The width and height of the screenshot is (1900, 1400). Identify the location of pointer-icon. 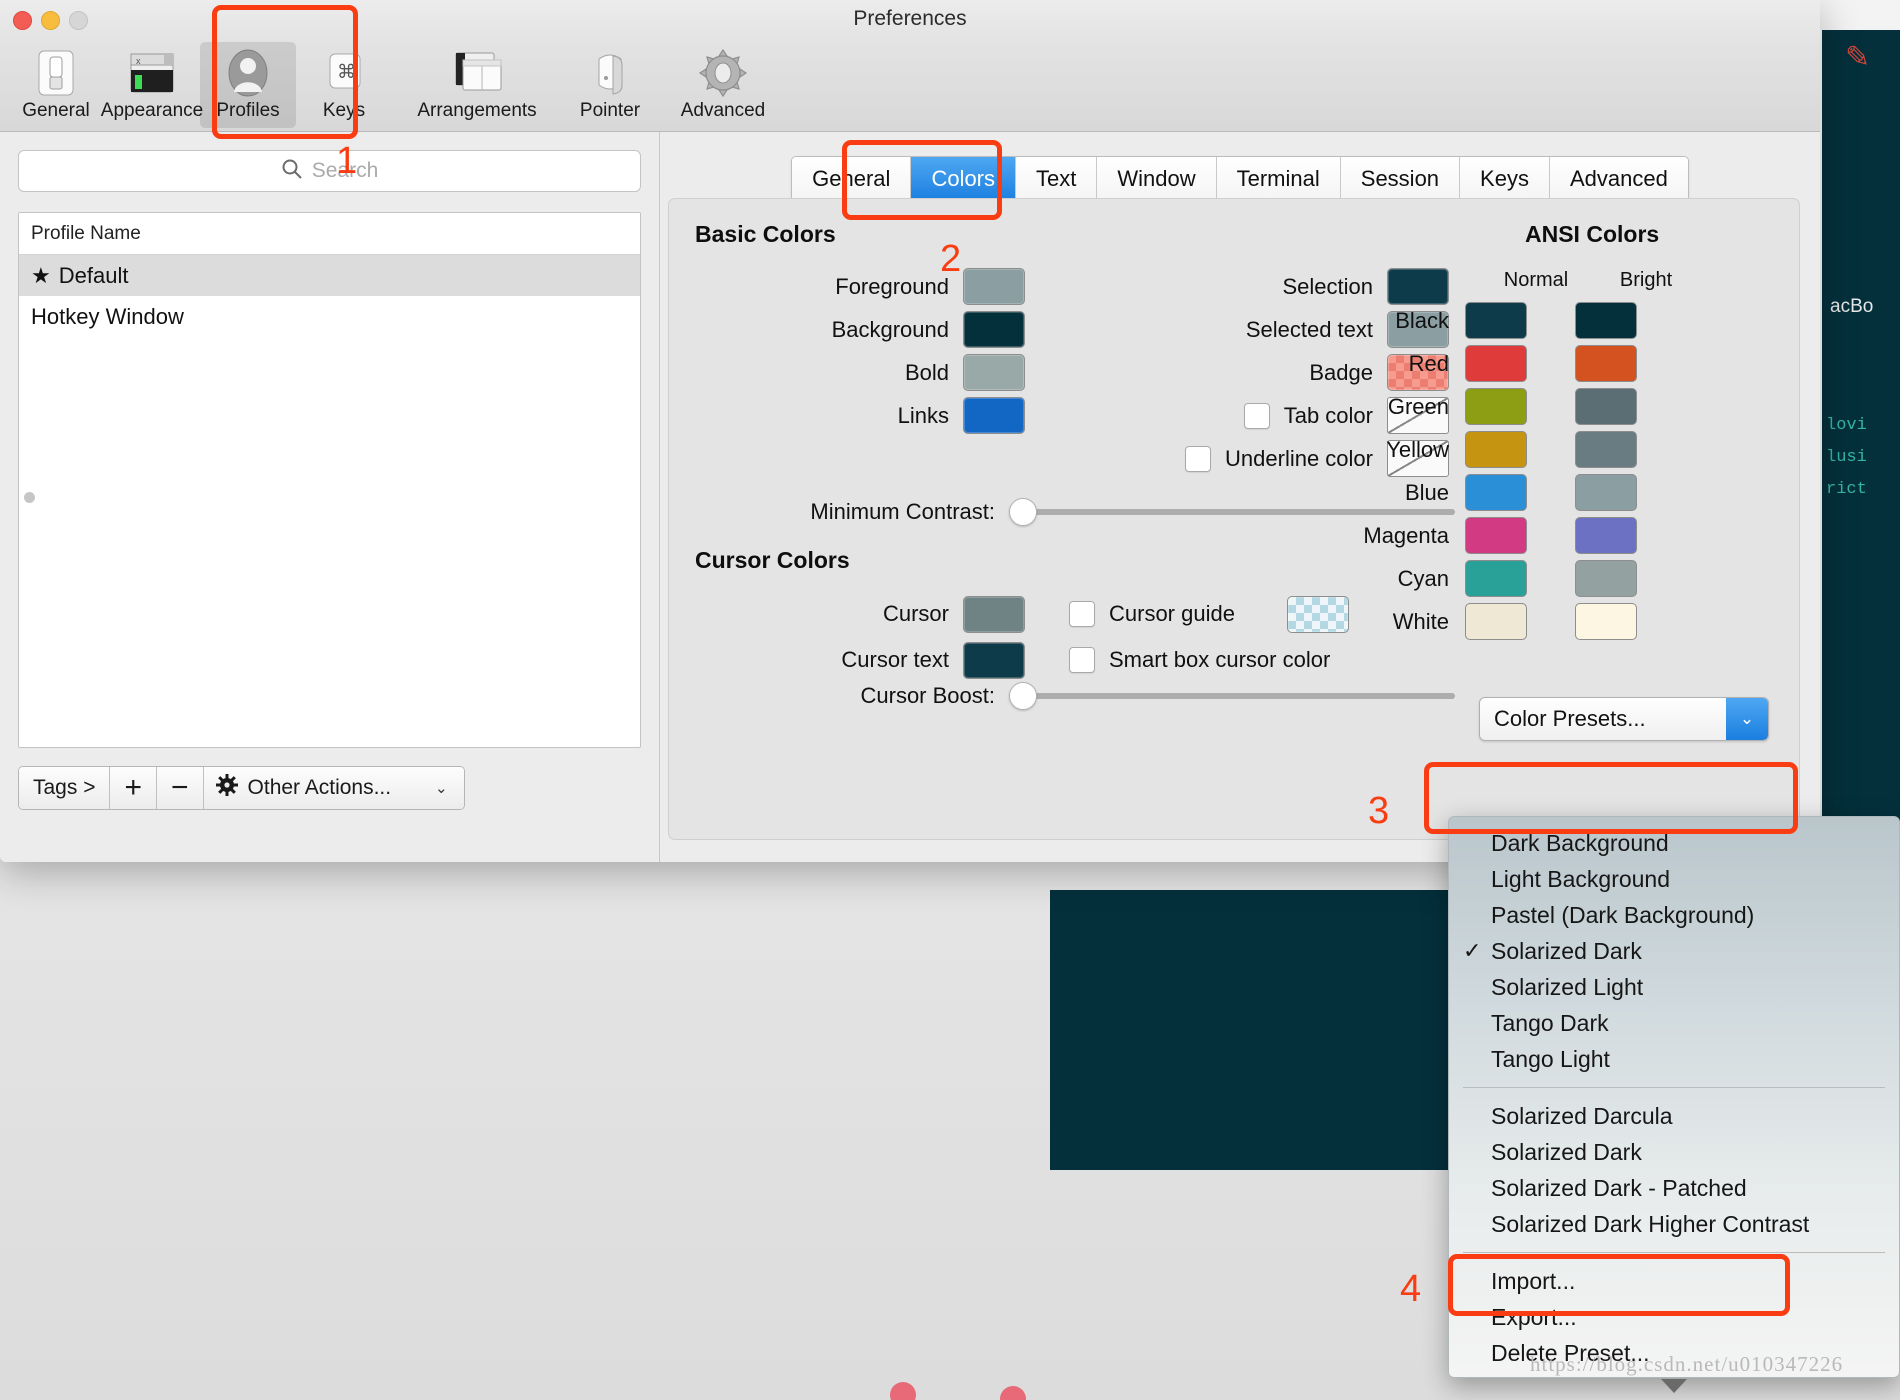
(610, 73).